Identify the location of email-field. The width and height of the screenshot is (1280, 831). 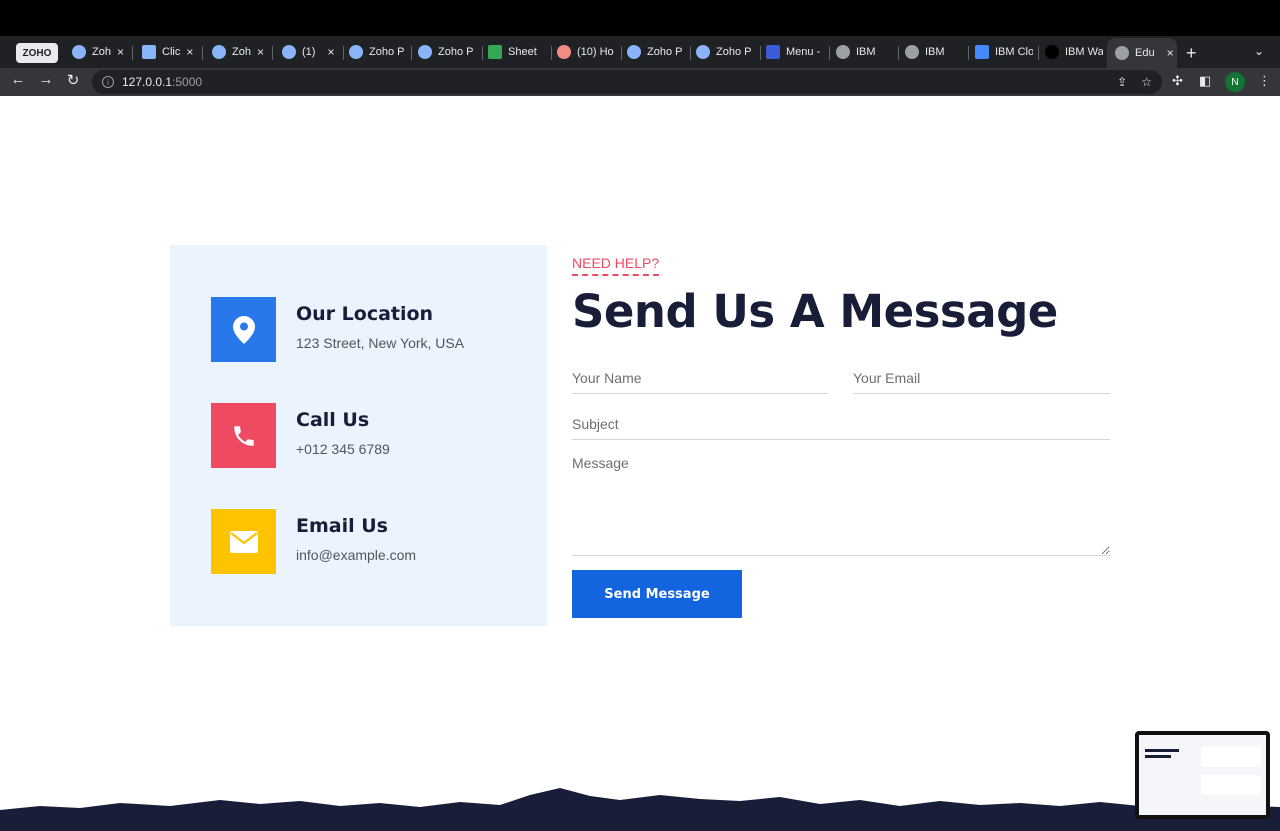
(981, 378).